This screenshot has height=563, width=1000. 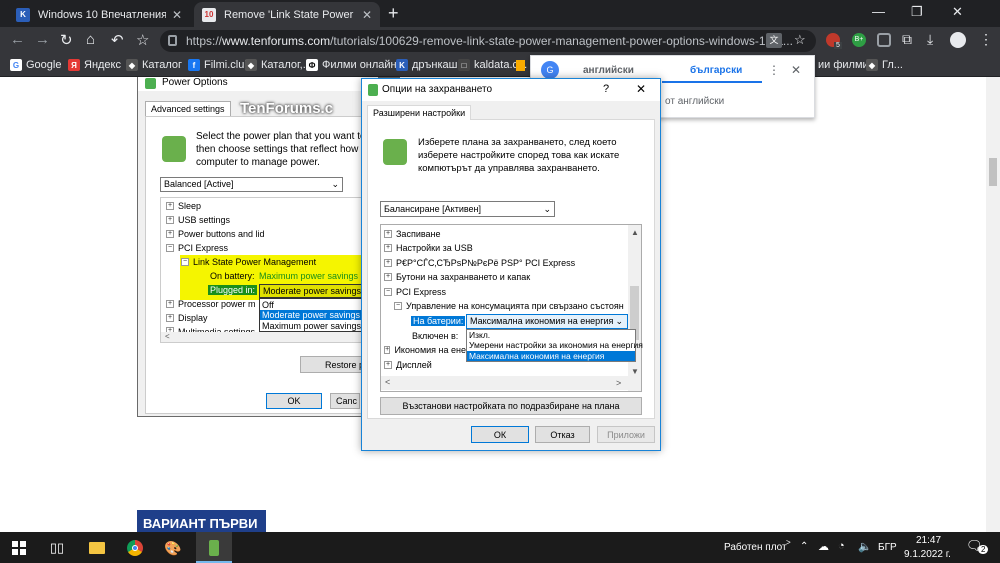 I want to click on browser-tab-active: 10 Remove 'Link State Power Manag ✕, so click(x=287, y=14).